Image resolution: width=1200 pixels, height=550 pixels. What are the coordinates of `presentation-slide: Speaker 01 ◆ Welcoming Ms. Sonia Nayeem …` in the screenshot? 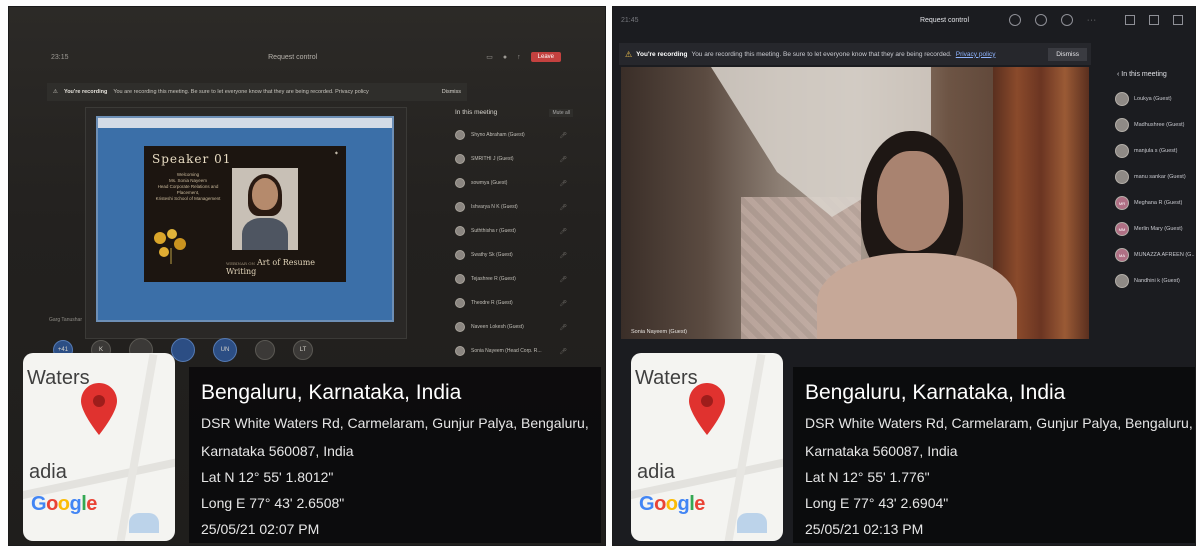 It's located at (245, 214).